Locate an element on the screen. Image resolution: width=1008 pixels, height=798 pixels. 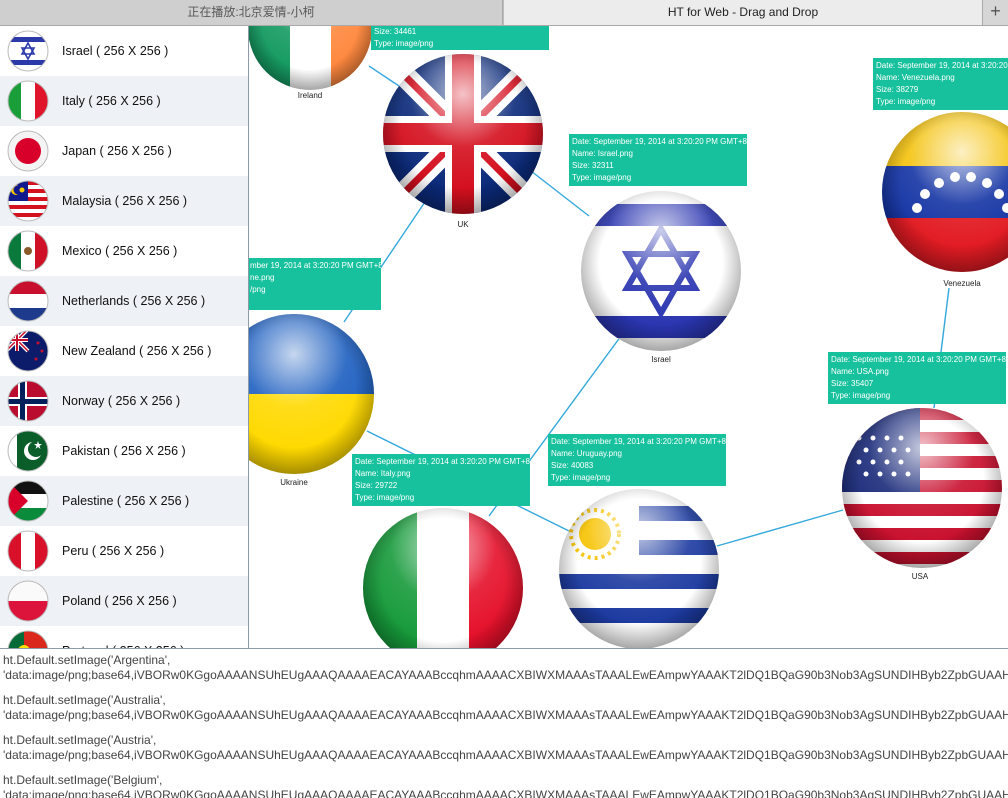
code-line: ht.Default.setImage('Argentina', is located at coordinates (87, 660).